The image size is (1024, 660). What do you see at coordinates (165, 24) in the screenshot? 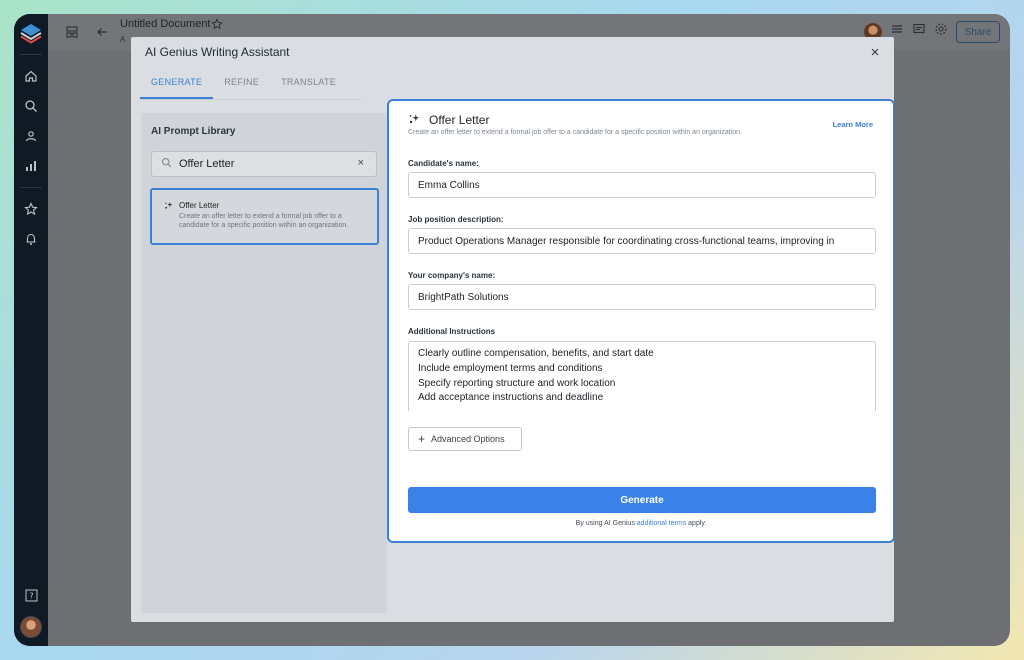
I see `document-title: Untitled Document` at bounding box center [165, 24].